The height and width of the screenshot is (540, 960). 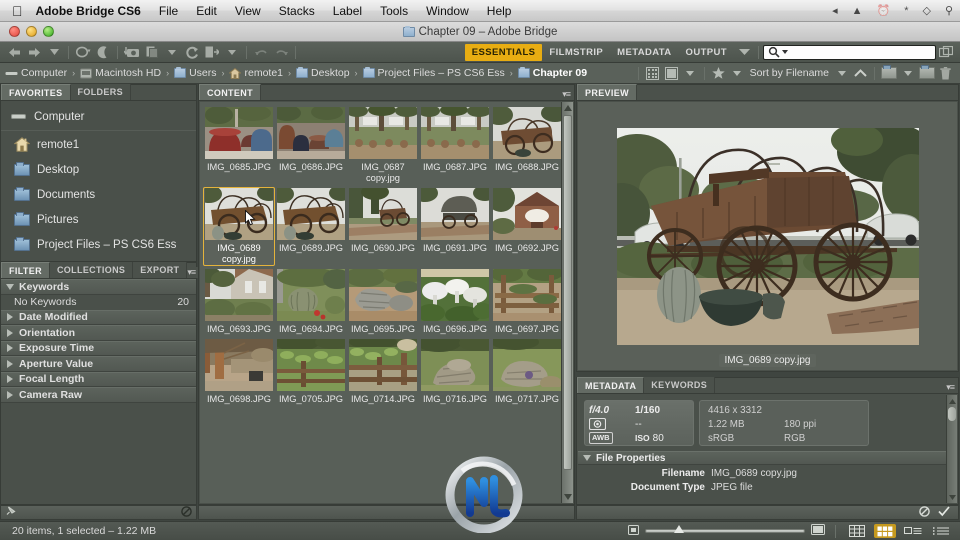 I want to click on cancel-icon, so click(x=924, y=512).